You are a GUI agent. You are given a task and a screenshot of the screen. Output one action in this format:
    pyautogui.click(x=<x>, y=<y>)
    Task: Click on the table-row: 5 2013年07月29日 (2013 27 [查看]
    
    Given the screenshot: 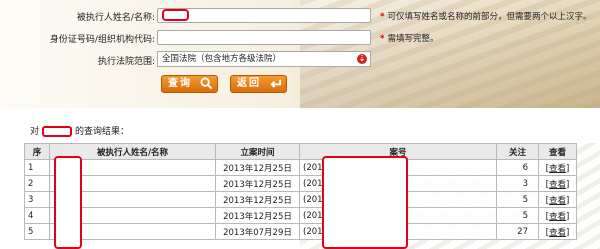 What is the action you would take?
    pyautogui.click(x=300, y=231)
    